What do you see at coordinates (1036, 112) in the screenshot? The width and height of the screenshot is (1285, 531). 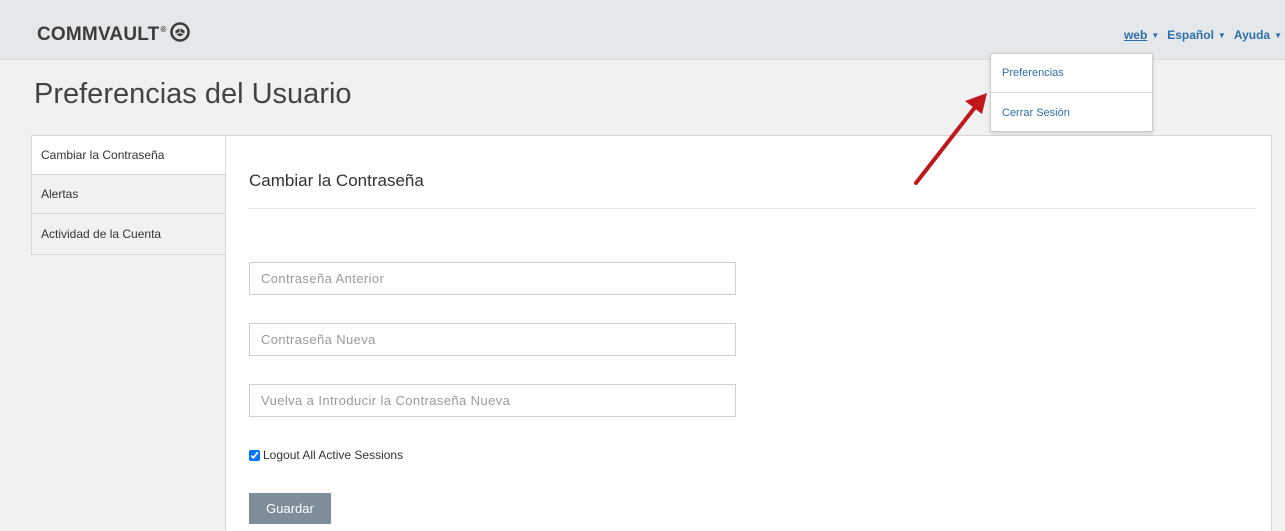 I see `menu-item-label: Cerrar Sesión` at bounding box center [1036, 112].